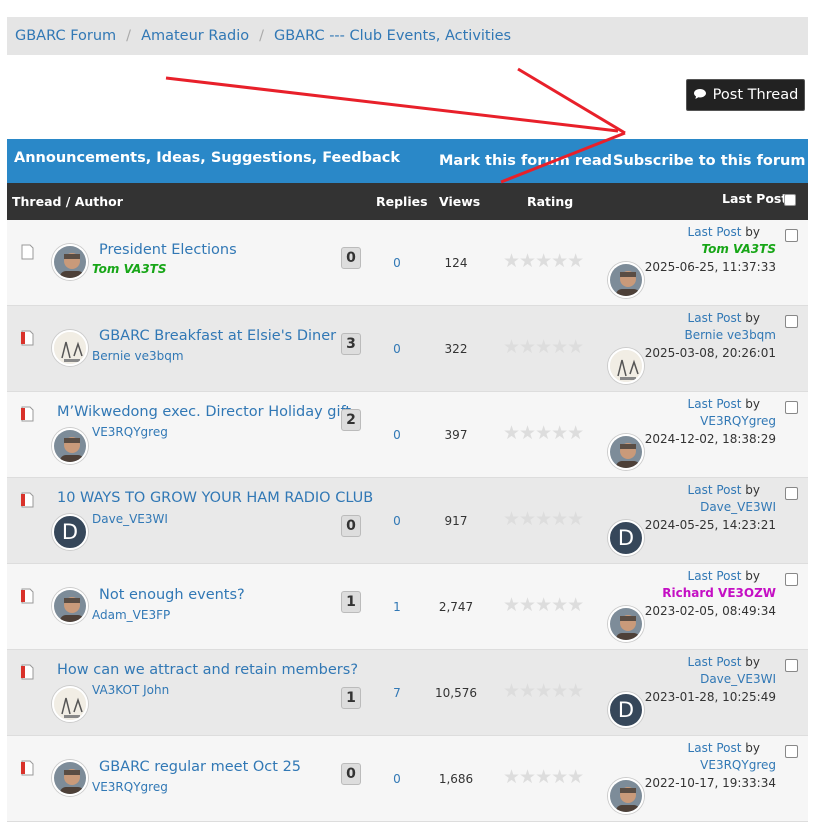 The image size is (818, 822). What do you see at coordinates (719, 593) in the screenshot?
I see `last-post-user-link: Richard VE3OZW` at bounding box center [719, 593].